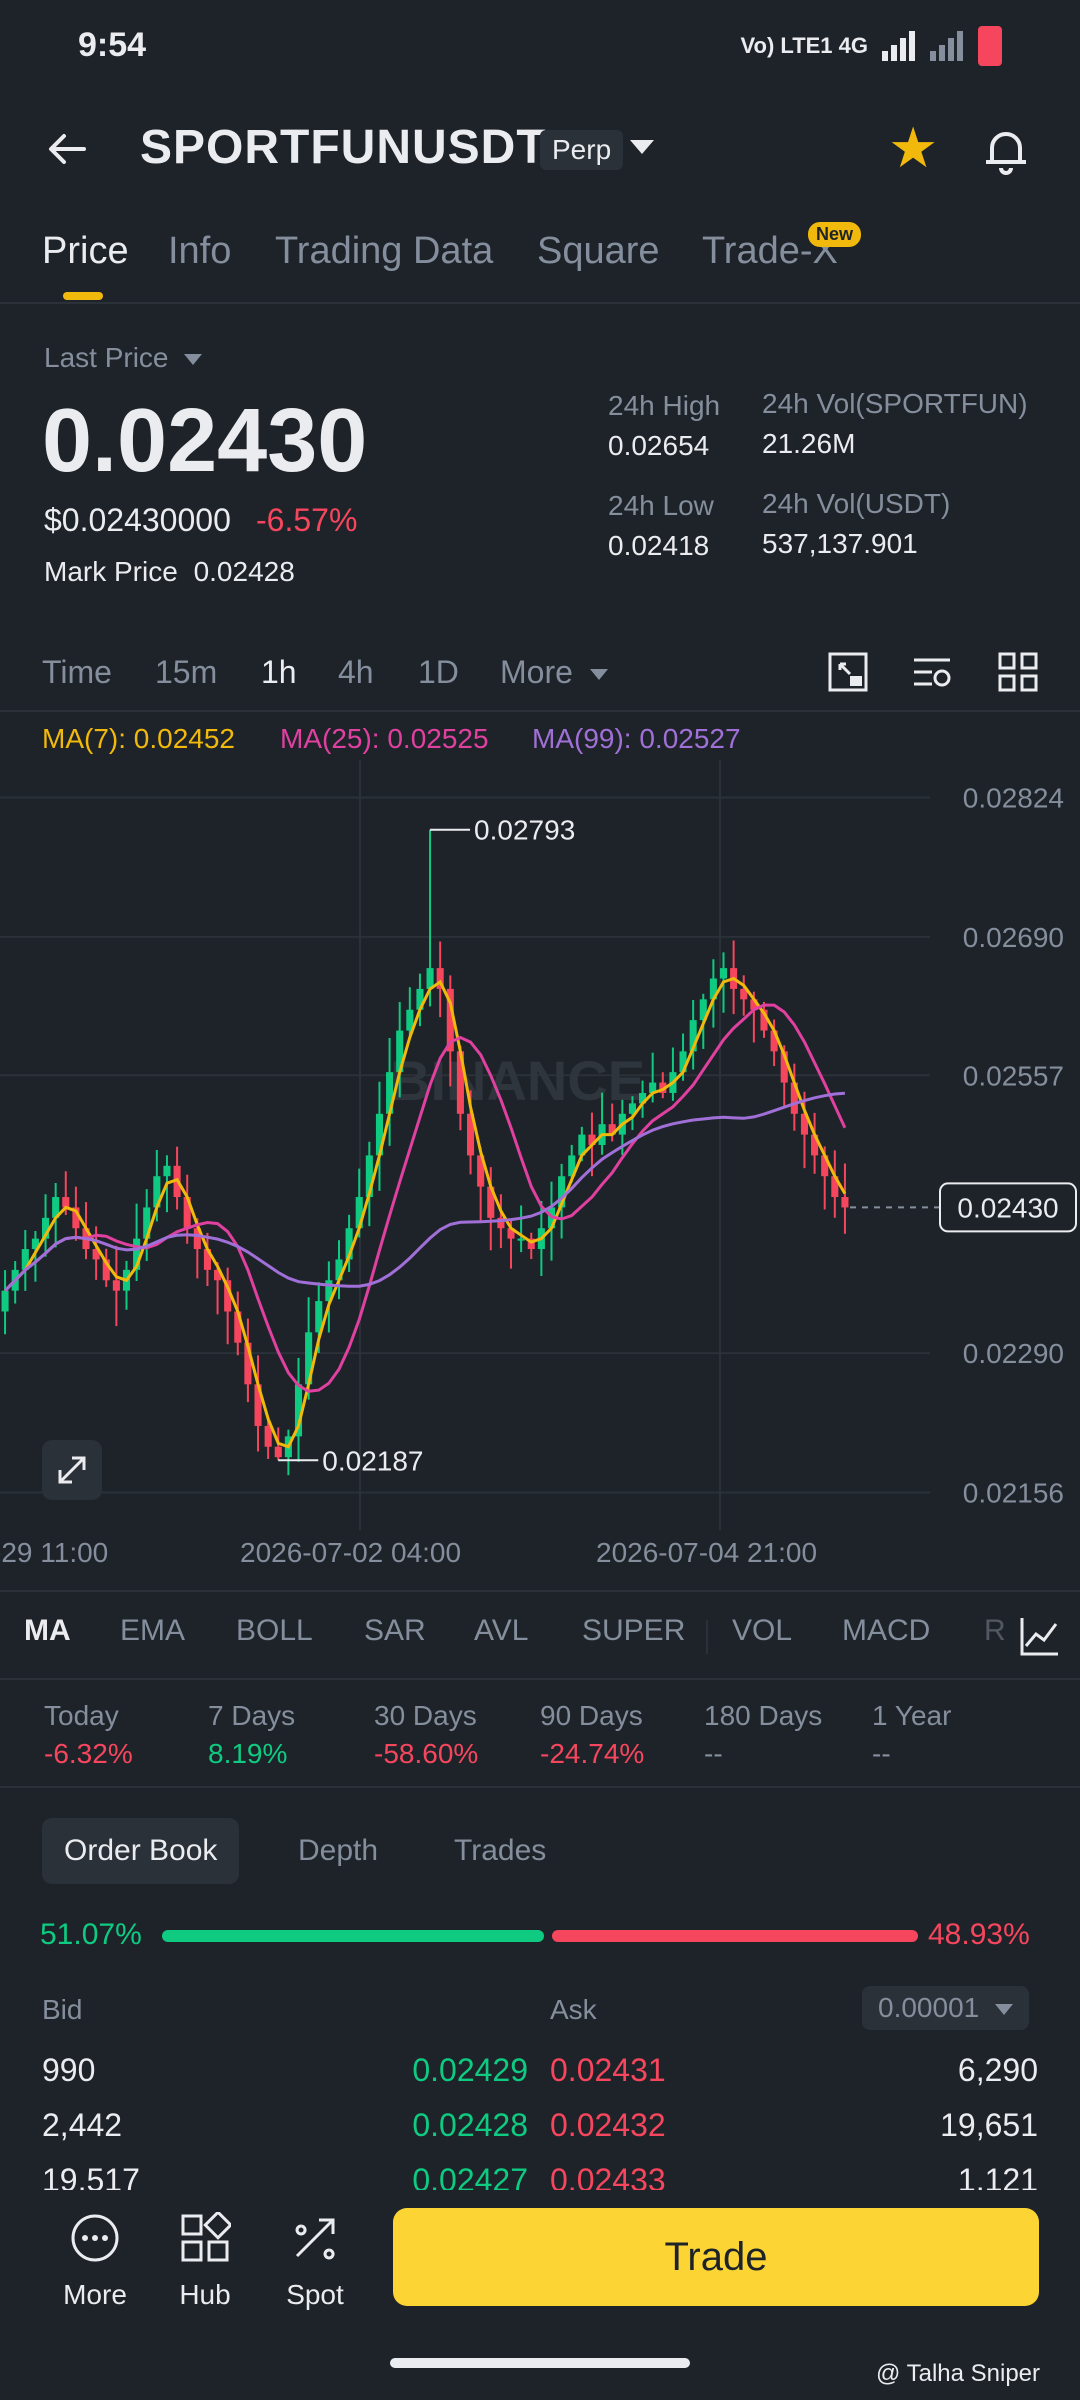 The image size is (1080, 2400). I want to click on ask-header: Ask, so click(573, 2009).